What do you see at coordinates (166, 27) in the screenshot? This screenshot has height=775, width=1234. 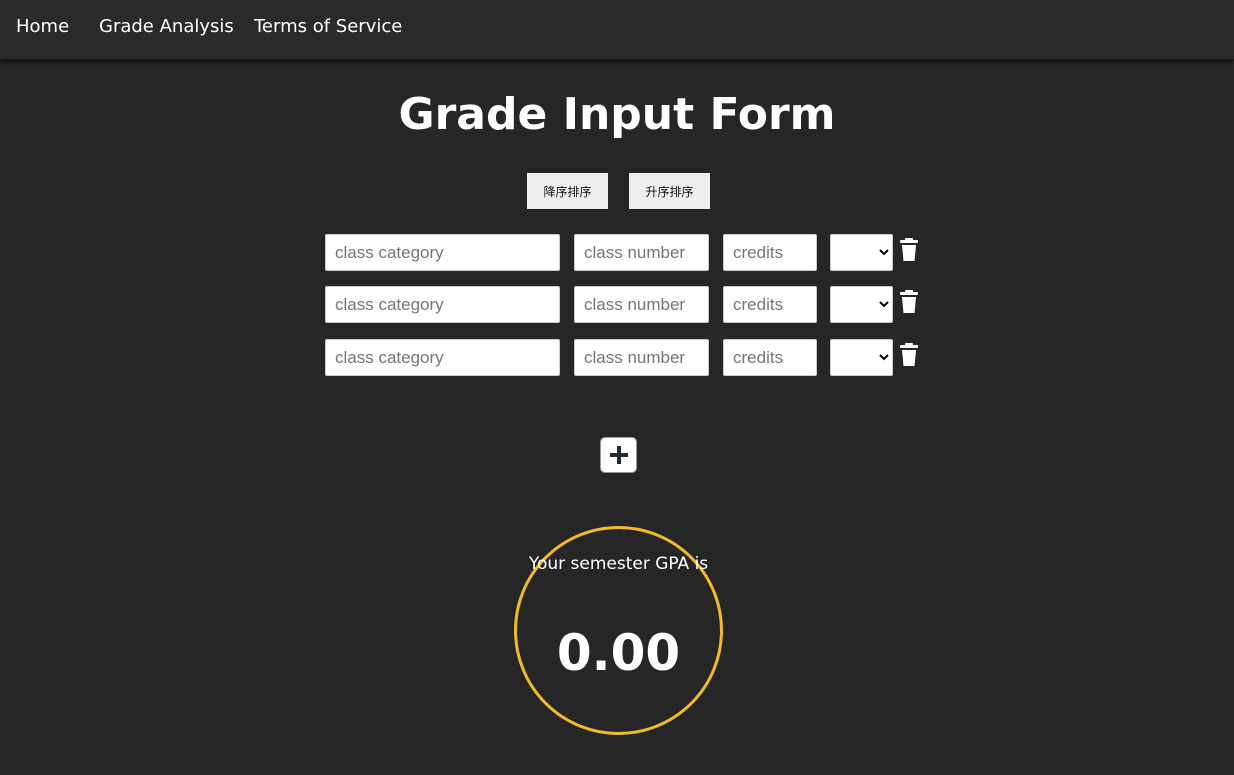 I see `nav-grade-analysis-link: Grade Analysis` at bounding box center [166, 27].